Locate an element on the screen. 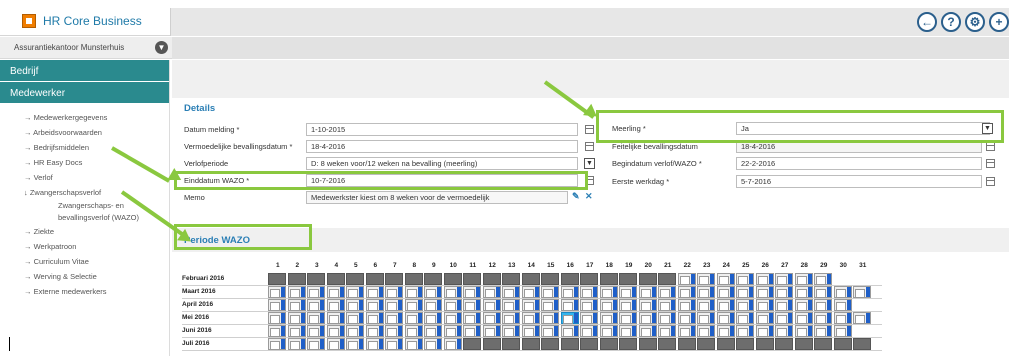  sidebar-item-verlof: → Verlof is located at coordinates (84, 177).